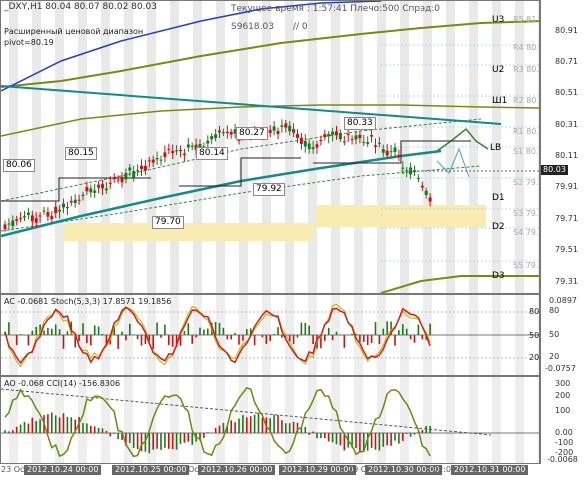 This screenshot has width=588, height=480. I want to click on price-label: 79.92, so click(269, 189).